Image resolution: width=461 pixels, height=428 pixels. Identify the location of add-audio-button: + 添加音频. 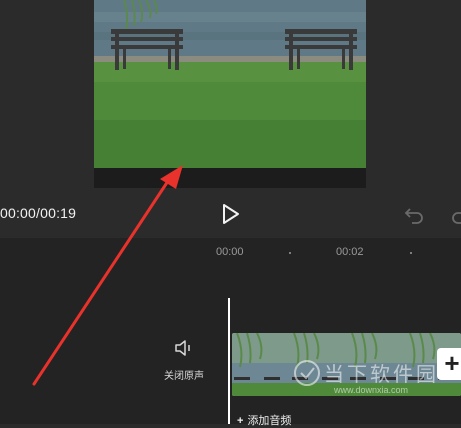
(264, 420).